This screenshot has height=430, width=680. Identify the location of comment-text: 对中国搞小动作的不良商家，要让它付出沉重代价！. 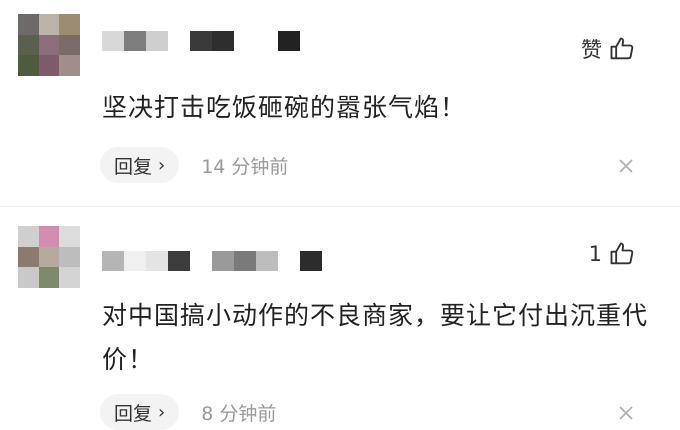
(375, 337).